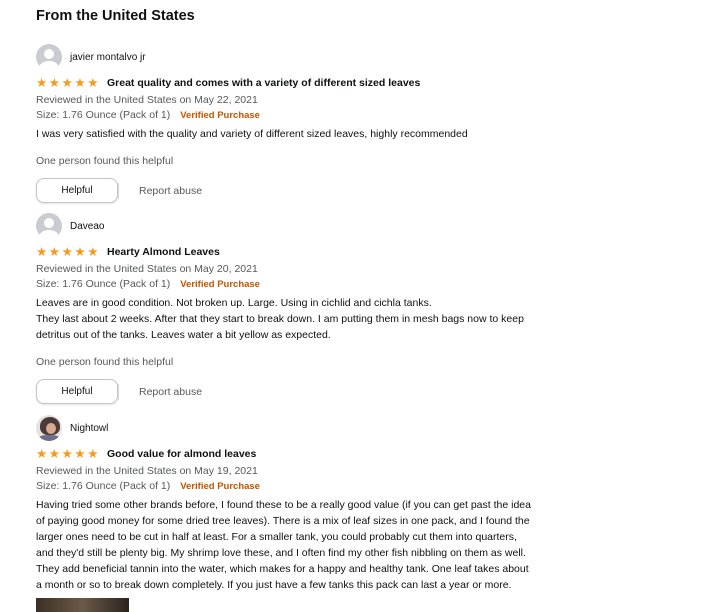 The width and height of the screenshot is (720, 612). Describe the element at coordinates (89, 428) in the screenshot. I see `reviewer-name: Nightowl` at that location.